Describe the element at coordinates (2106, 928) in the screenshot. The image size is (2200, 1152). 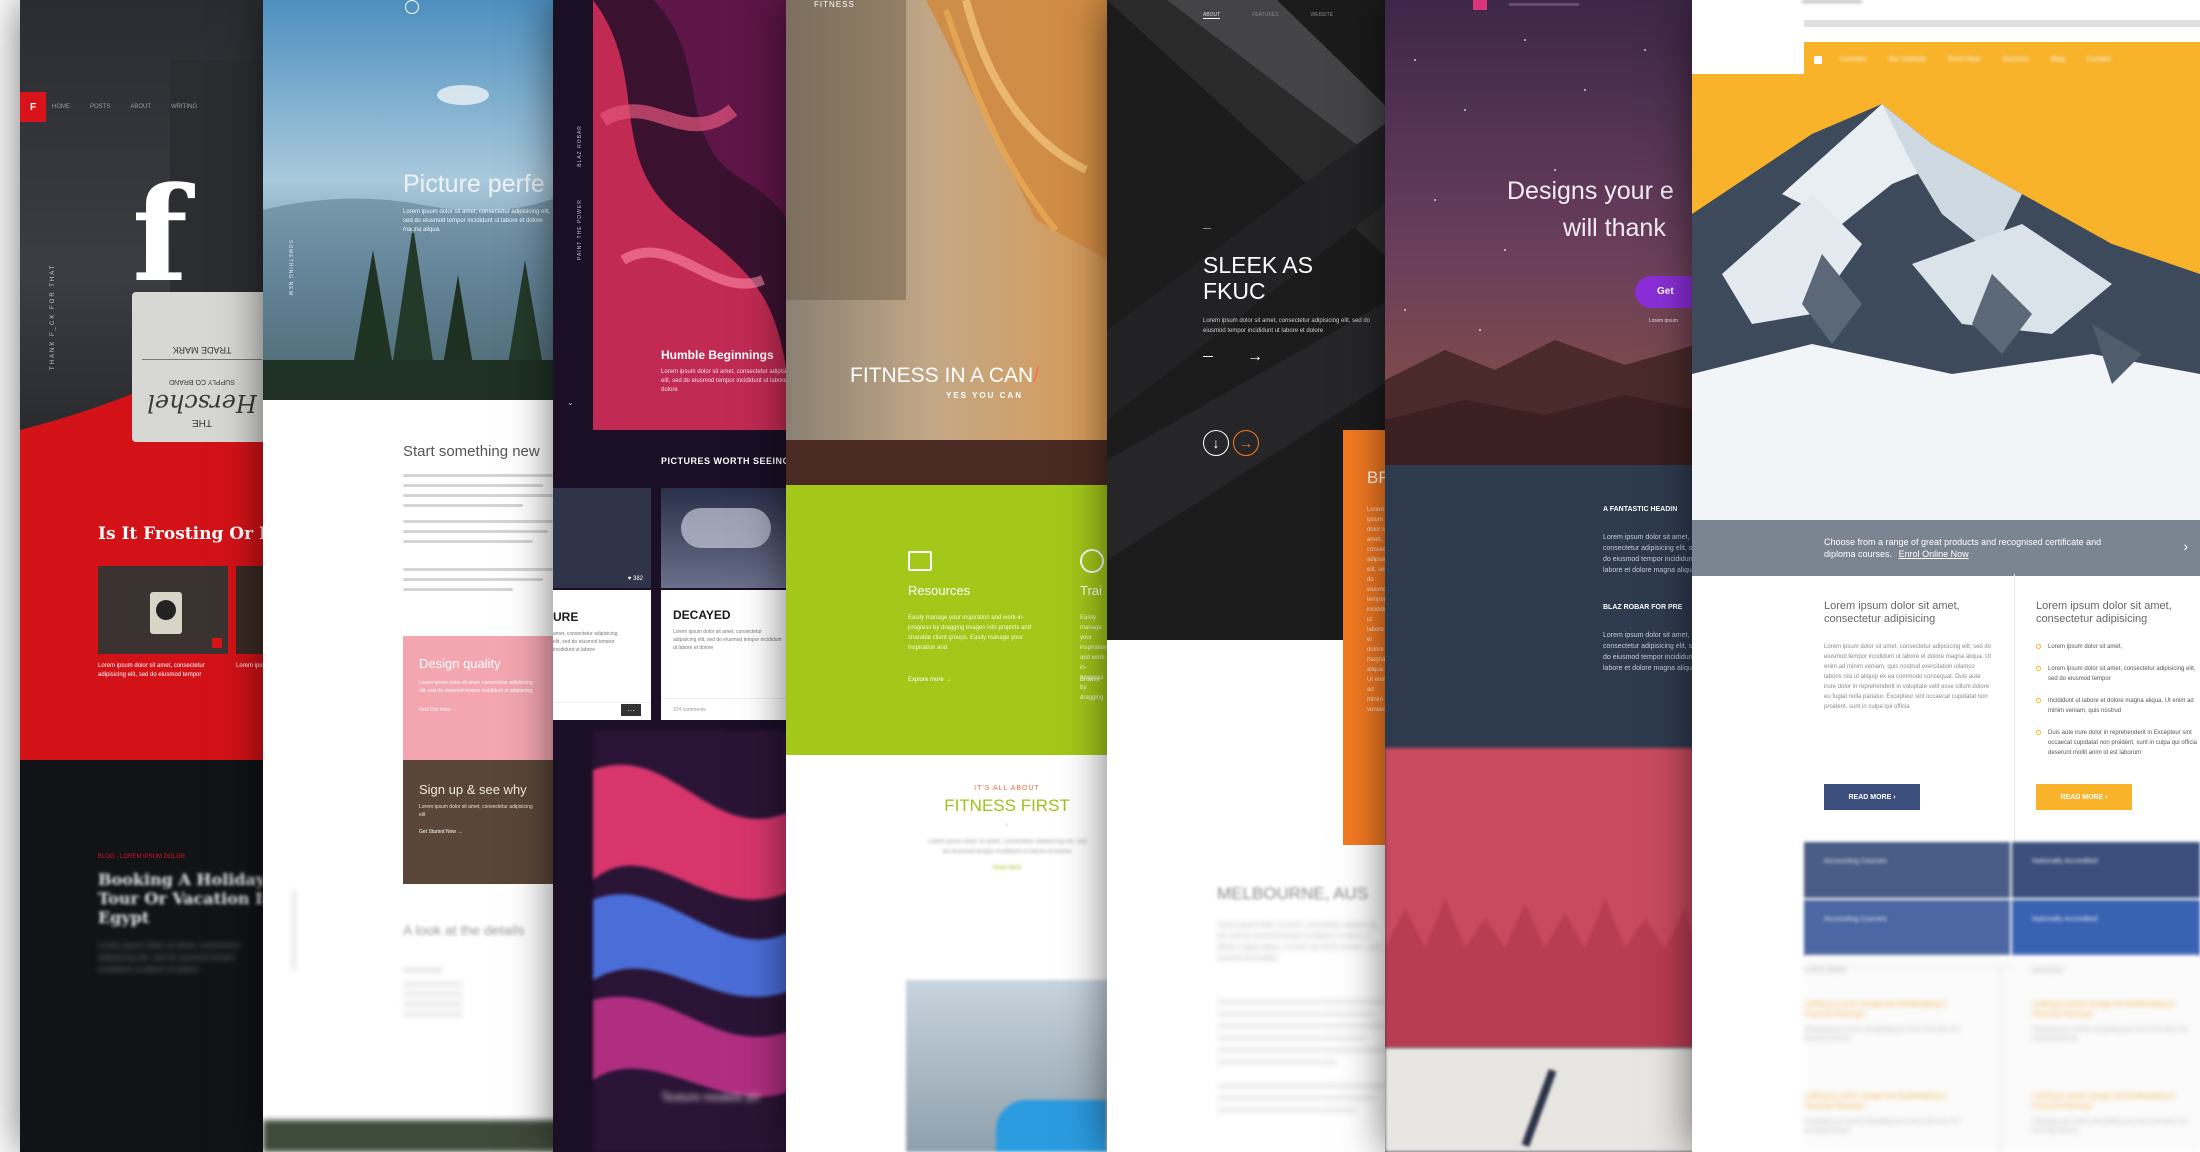
I see `course-tile-4: Nationally Accredited` at that location.